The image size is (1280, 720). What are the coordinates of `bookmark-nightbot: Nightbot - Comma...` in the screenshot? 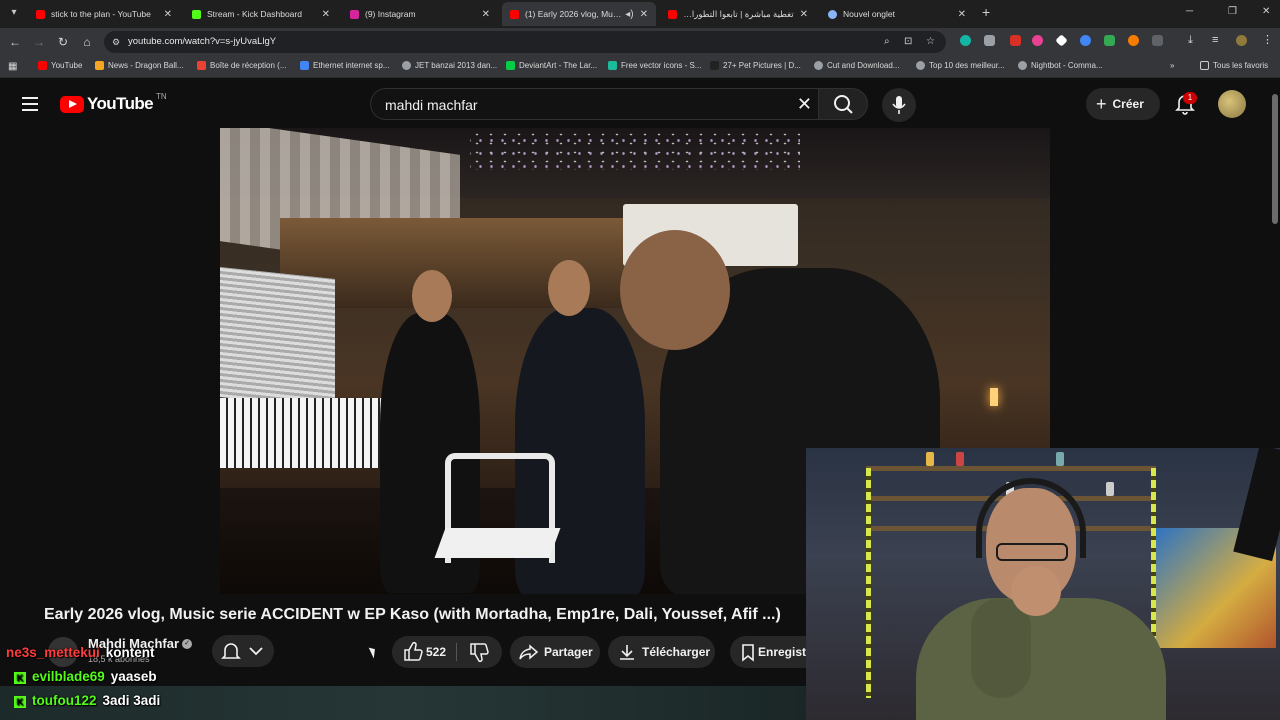 It's located at (1060, 65).